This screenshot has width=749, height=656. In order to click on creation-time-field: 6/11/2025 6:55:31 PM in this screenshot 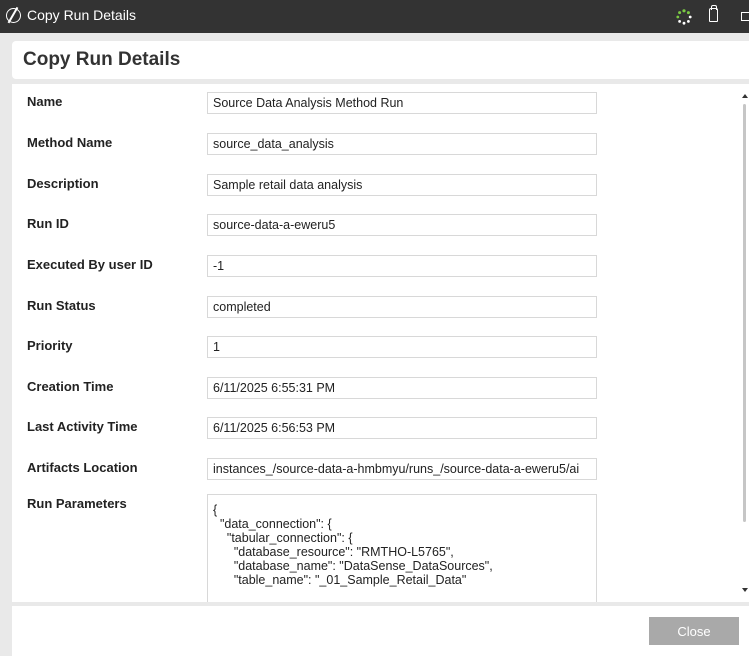, I will do `click(402, 388)`.